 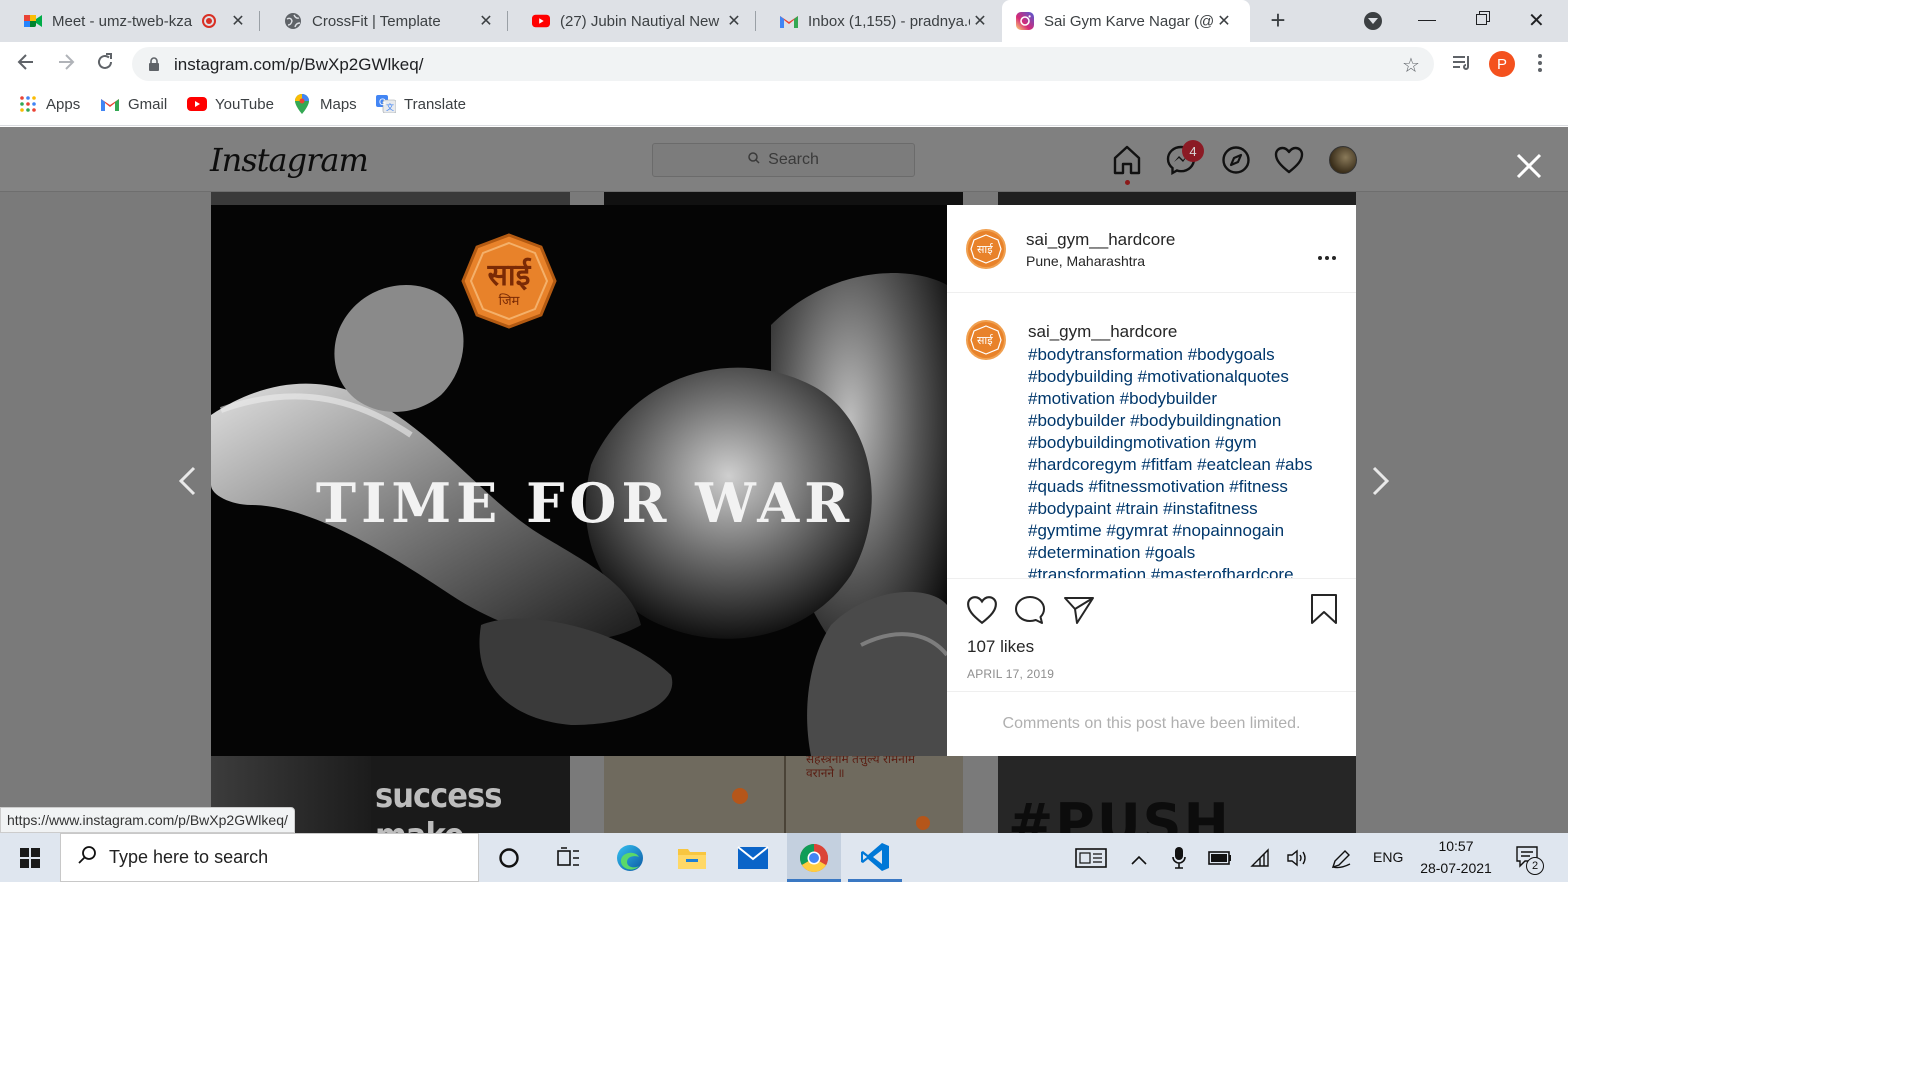 What do you see at coordinates (1536, 20) in the screenshot?
I see `window-close-button: ✕` at bounding box center [1536, 20].